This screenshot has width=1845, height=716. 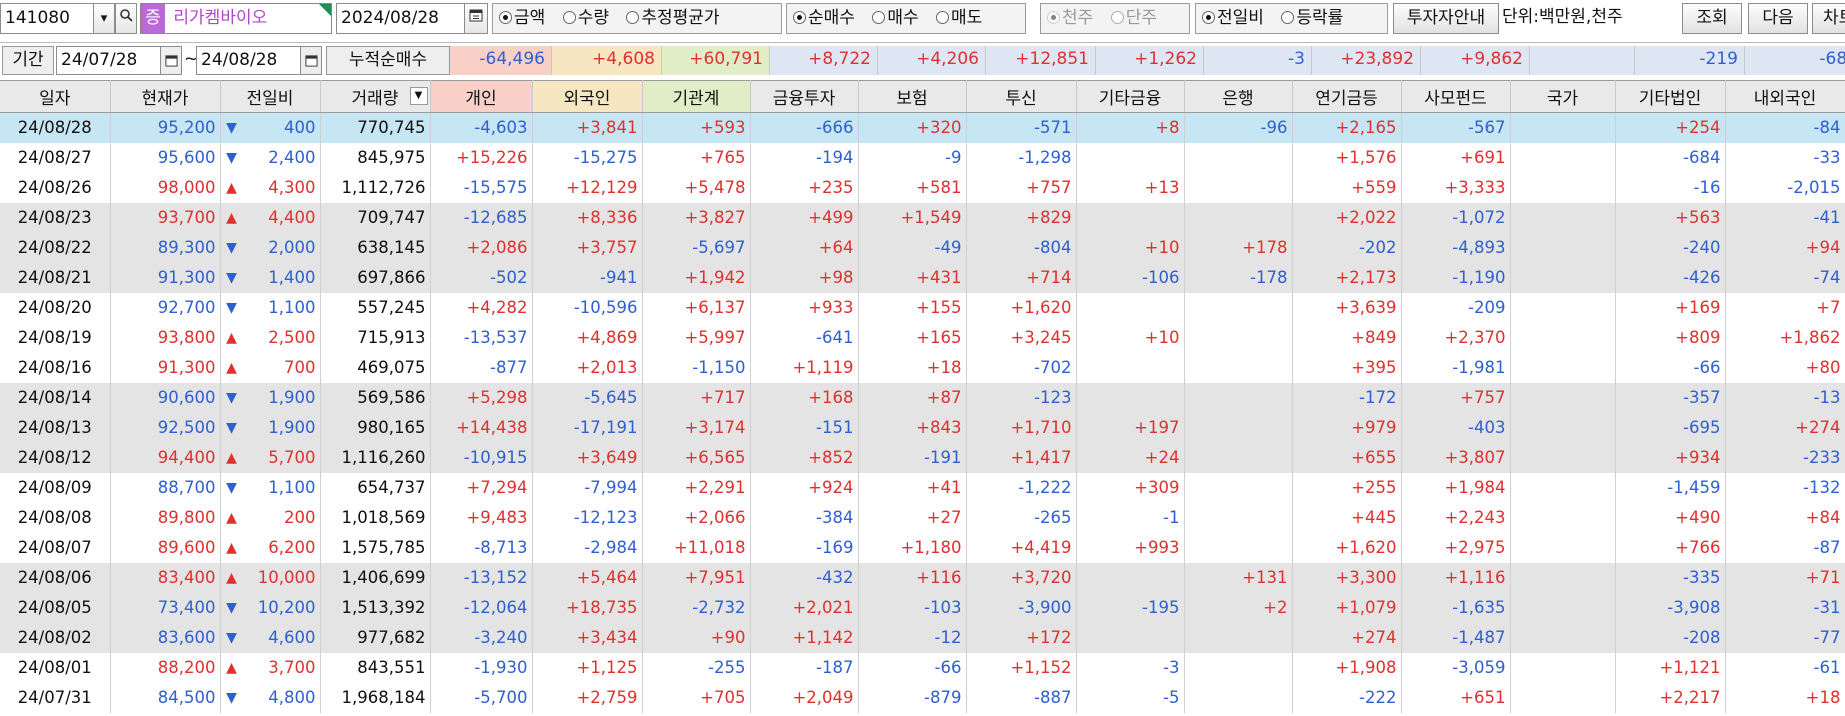 What do you see at coordinates (1446, 18) in the screenshot?
I see `investor-guide-button: 투자자안내` at bounding box center [1446, 18].